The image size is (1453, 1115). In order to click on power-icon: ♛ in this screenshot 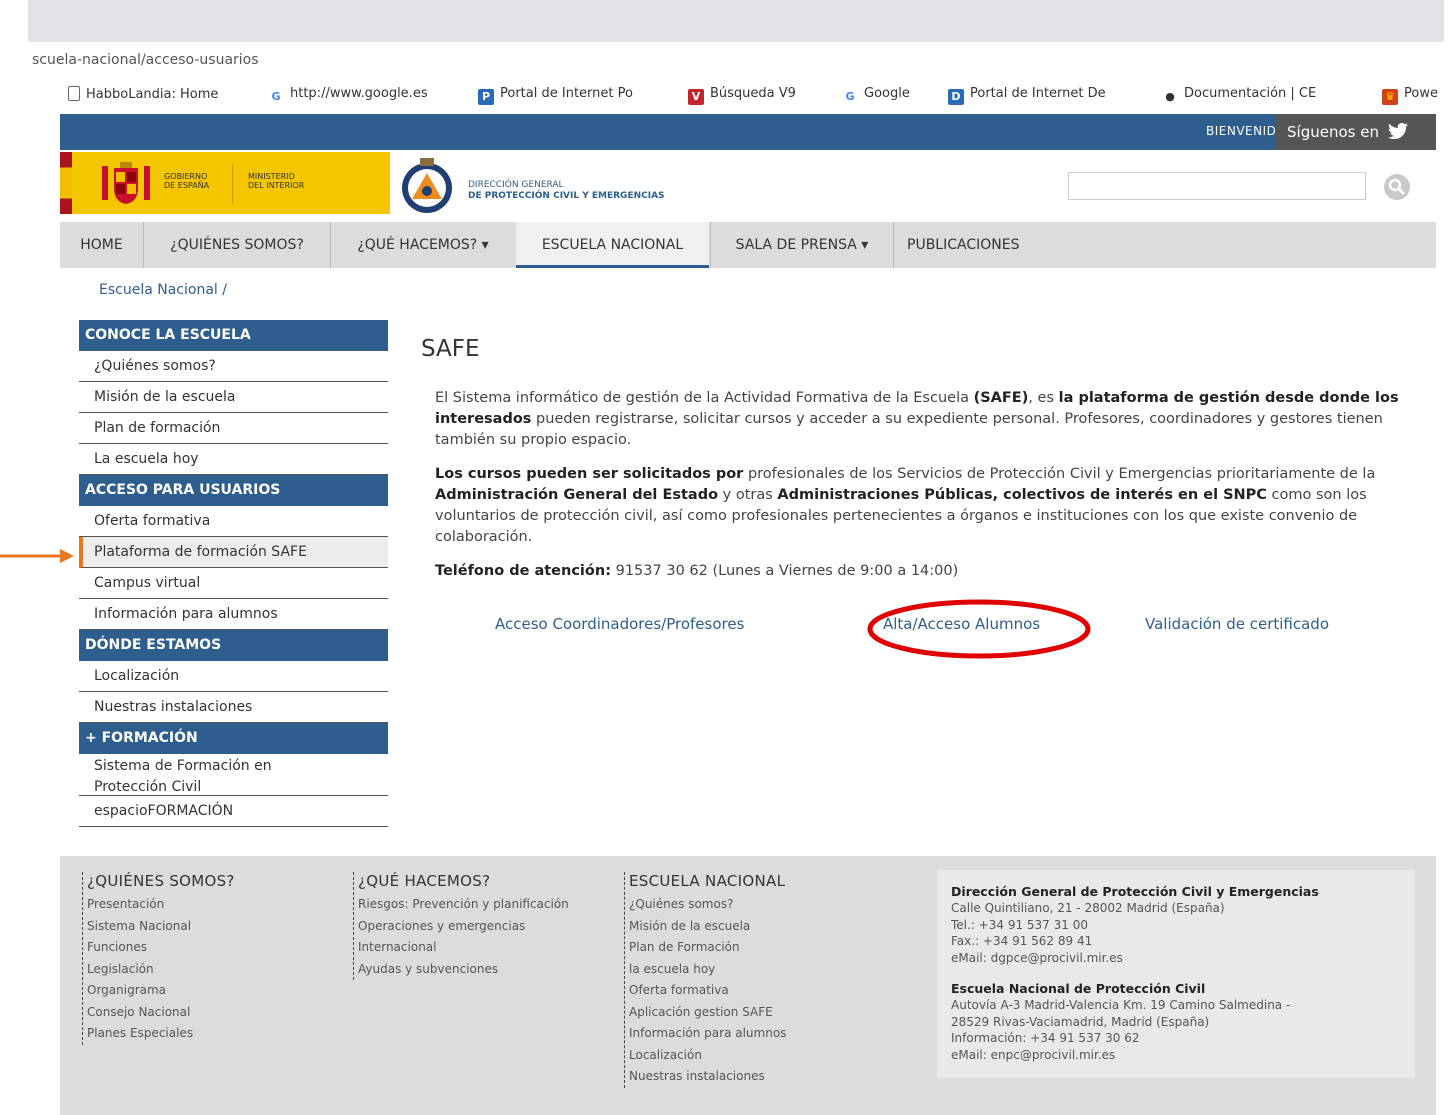, I will do `click(1390, 97)`.